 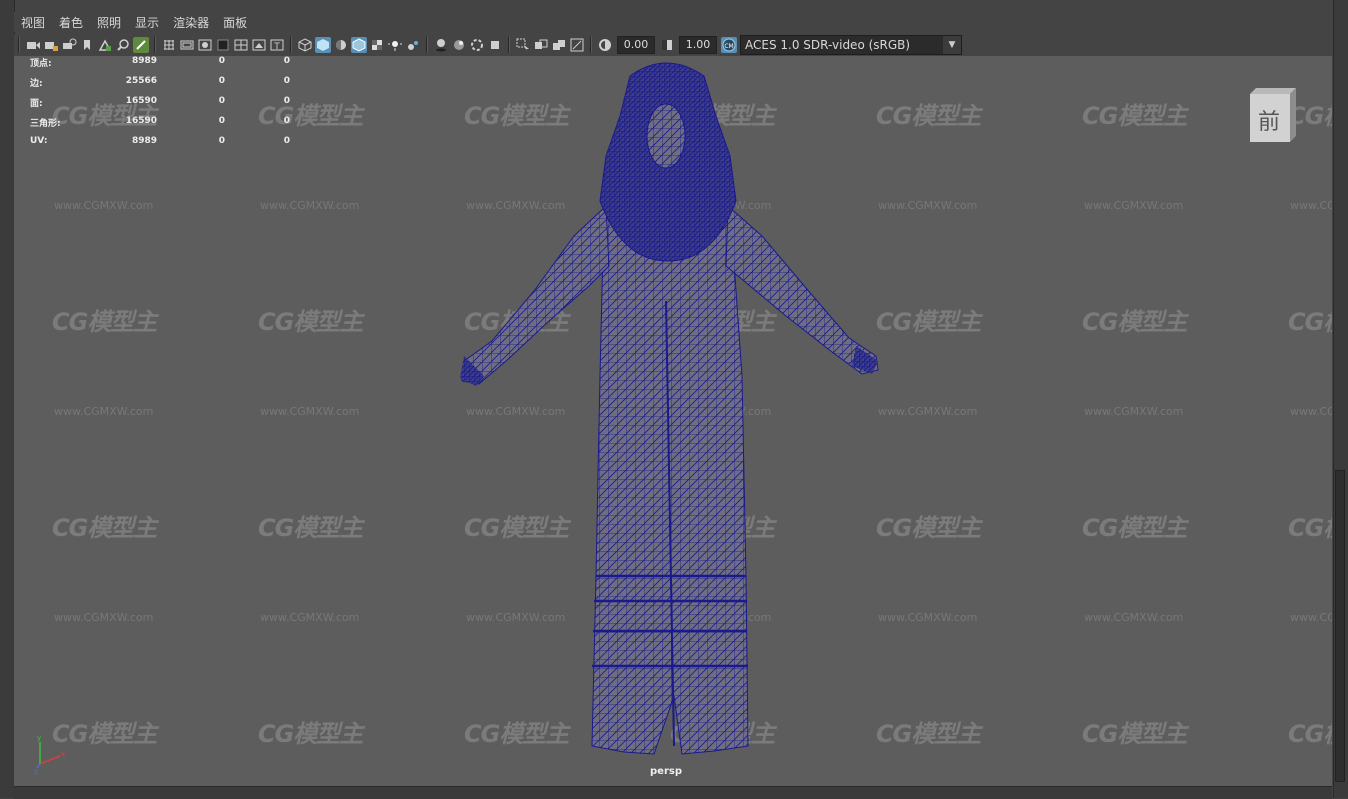 I want to click on menu-shading: 着色, so click(x=71, y=22).